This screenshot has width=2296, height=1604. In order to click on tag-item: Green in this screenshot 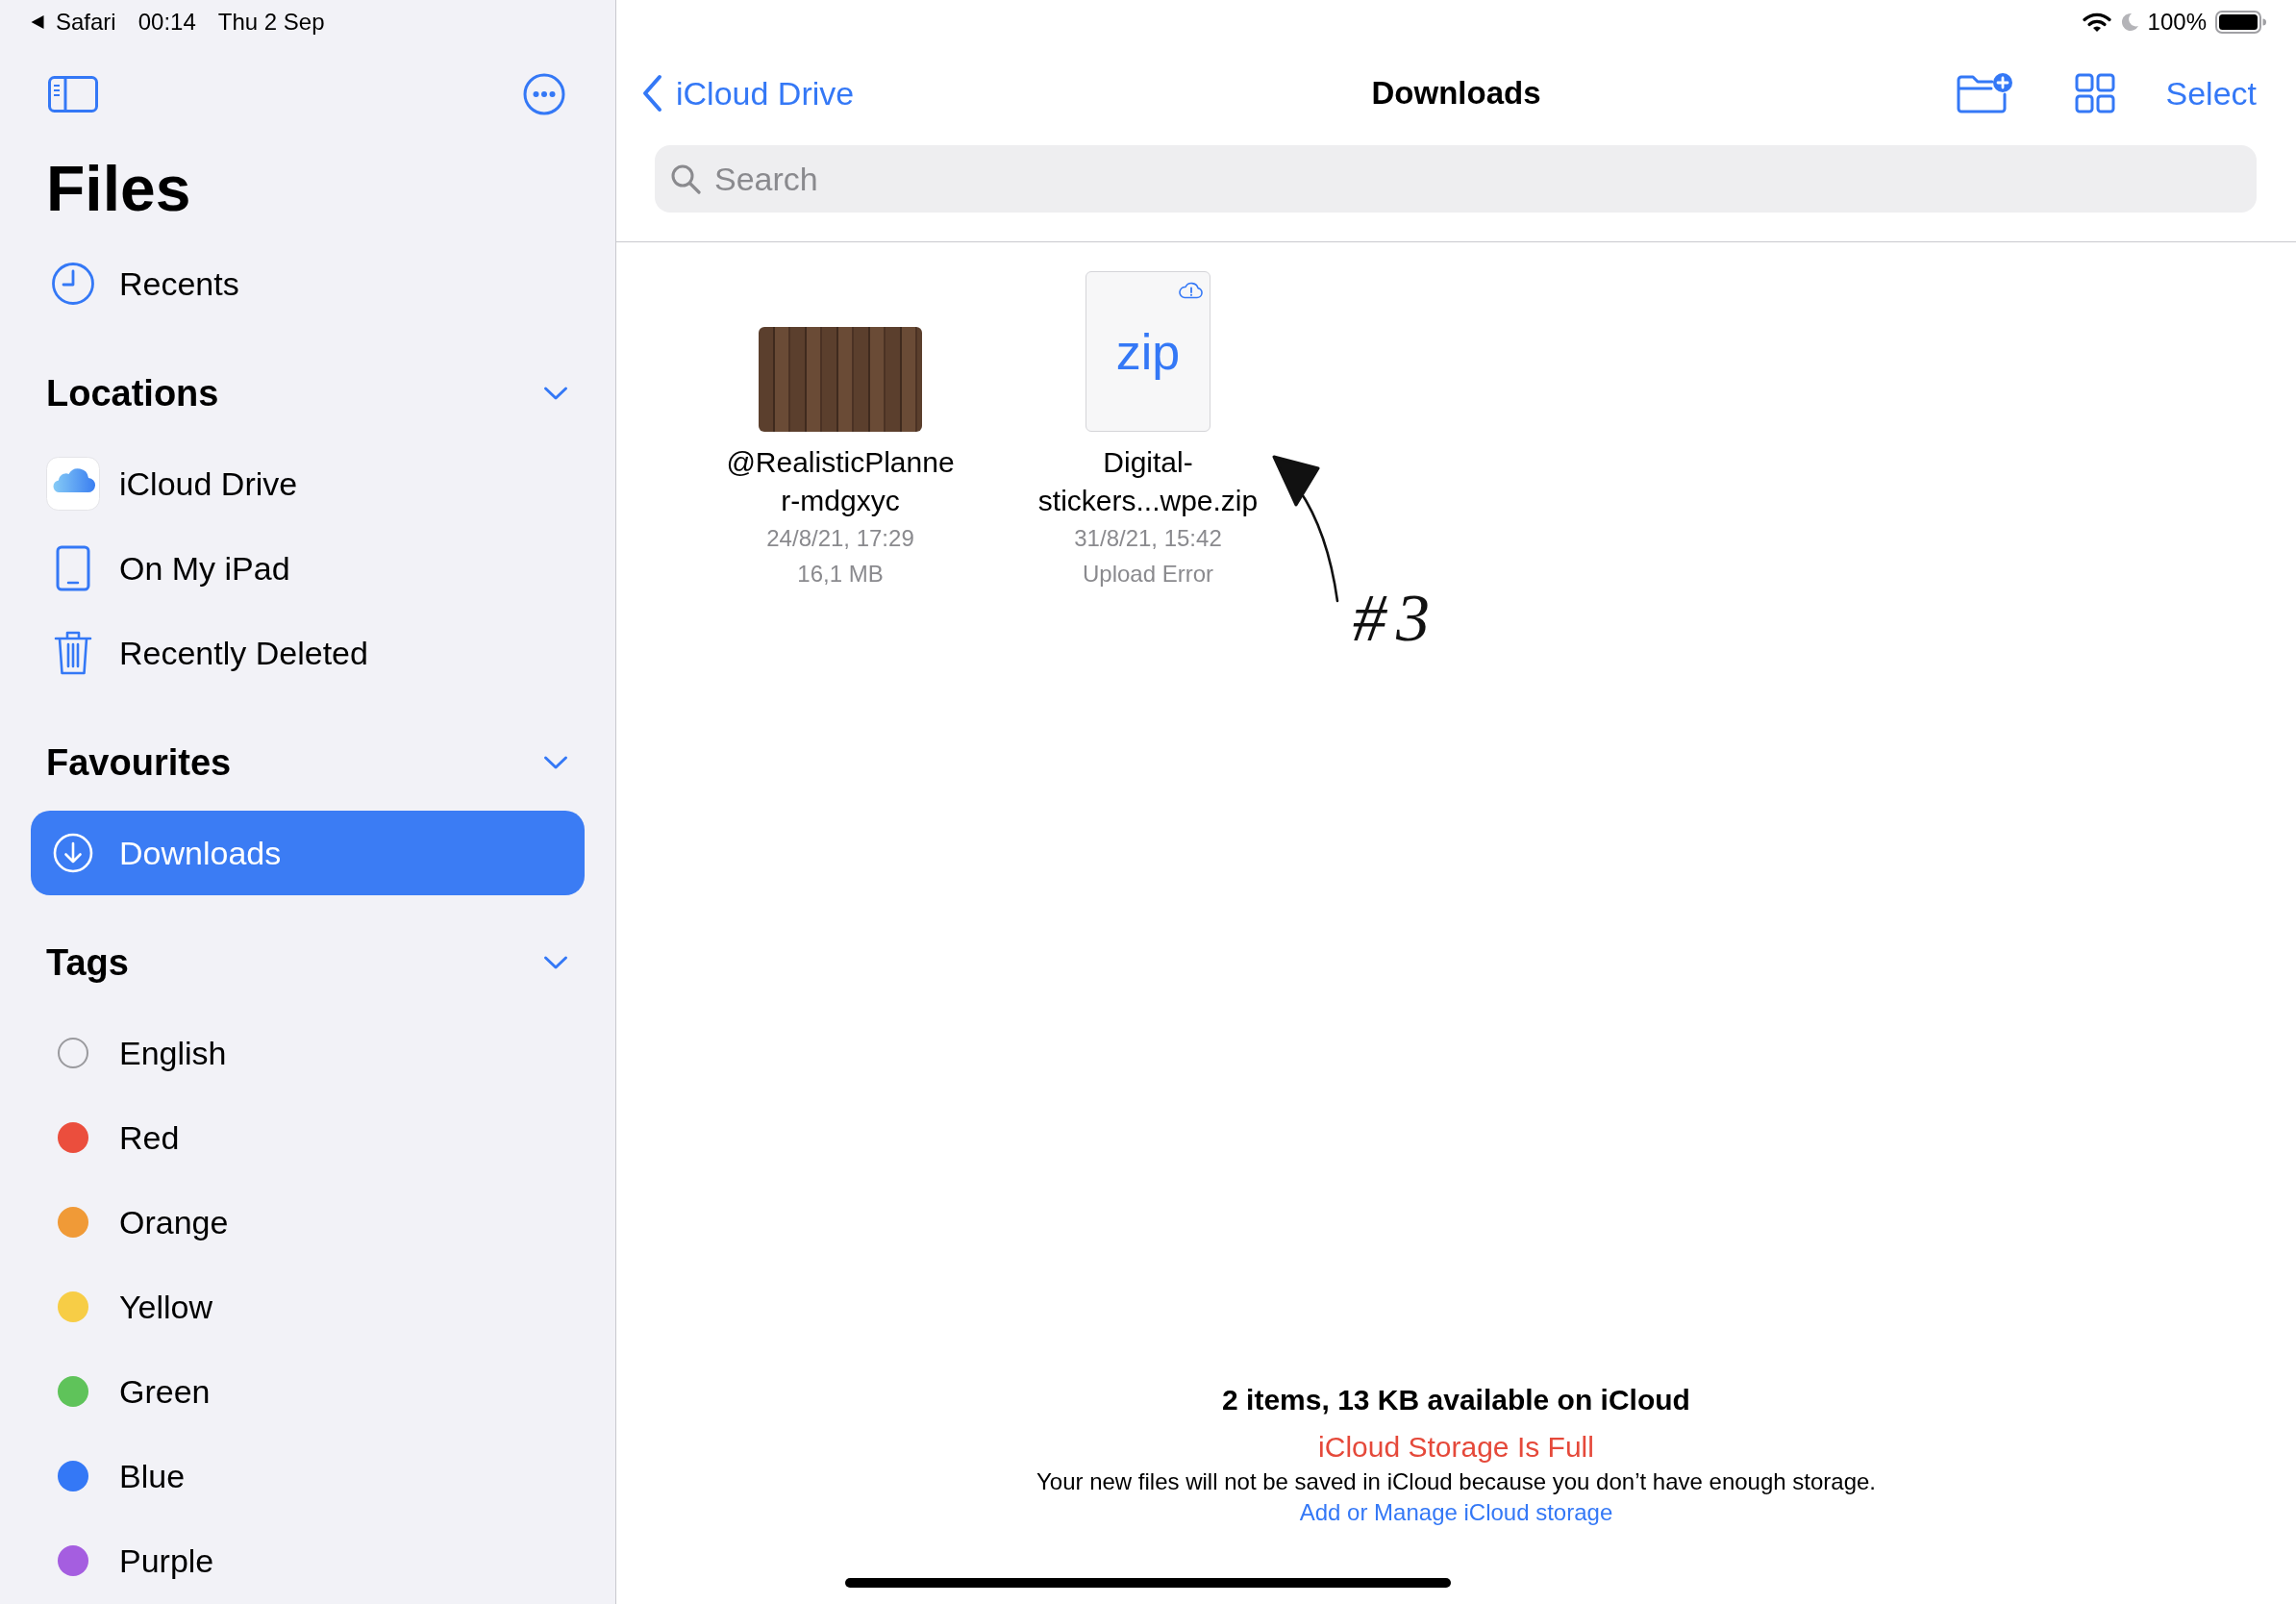, I will do `click(308, 1391)`.